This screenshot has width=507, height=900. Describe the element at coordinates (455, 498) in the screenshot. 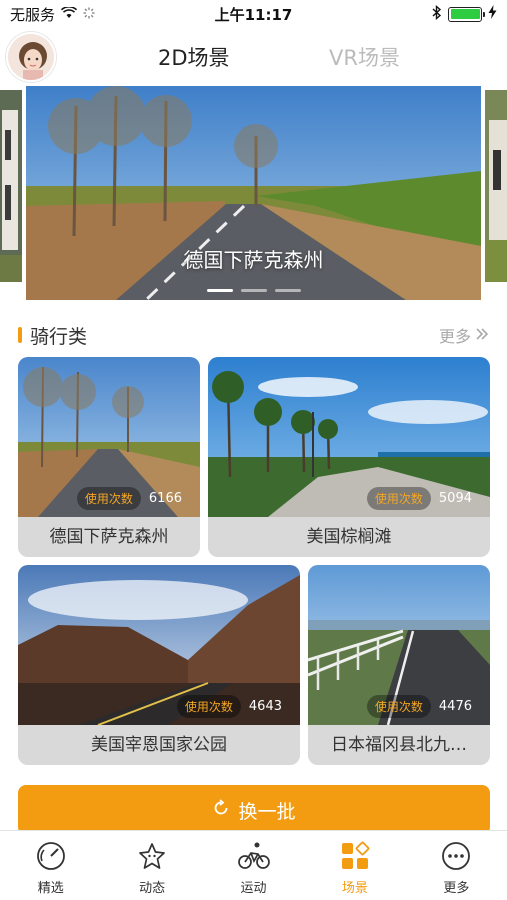

I see `usage-count: 5094` at that location.